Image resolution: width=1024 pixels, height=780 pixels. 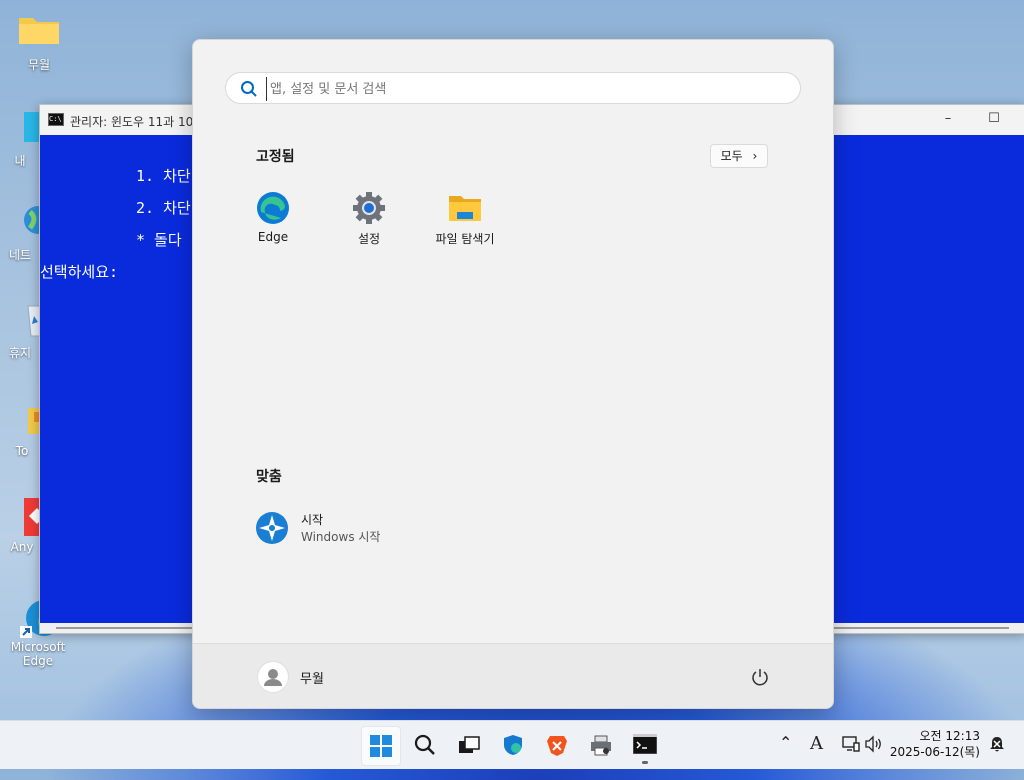 What do you see at coordinates (275, 157) in the screenshot?
I see `pinned-section-title: 고정됨` at bounding box center [275, 157].